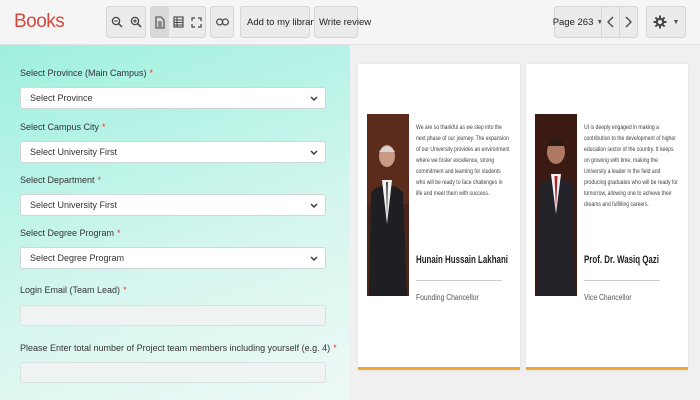 The height and width of the screenshot is (400, 700). Describe the element at coordinates (77, 258) in the screenshot. I see `degree-select-value: Select Degree Program` at that location.